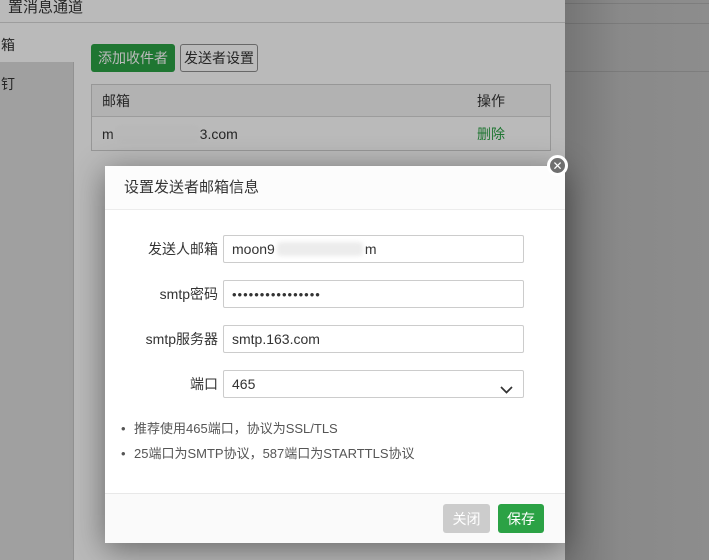  I want to click on close-button: 关闭, so click(466, 518).